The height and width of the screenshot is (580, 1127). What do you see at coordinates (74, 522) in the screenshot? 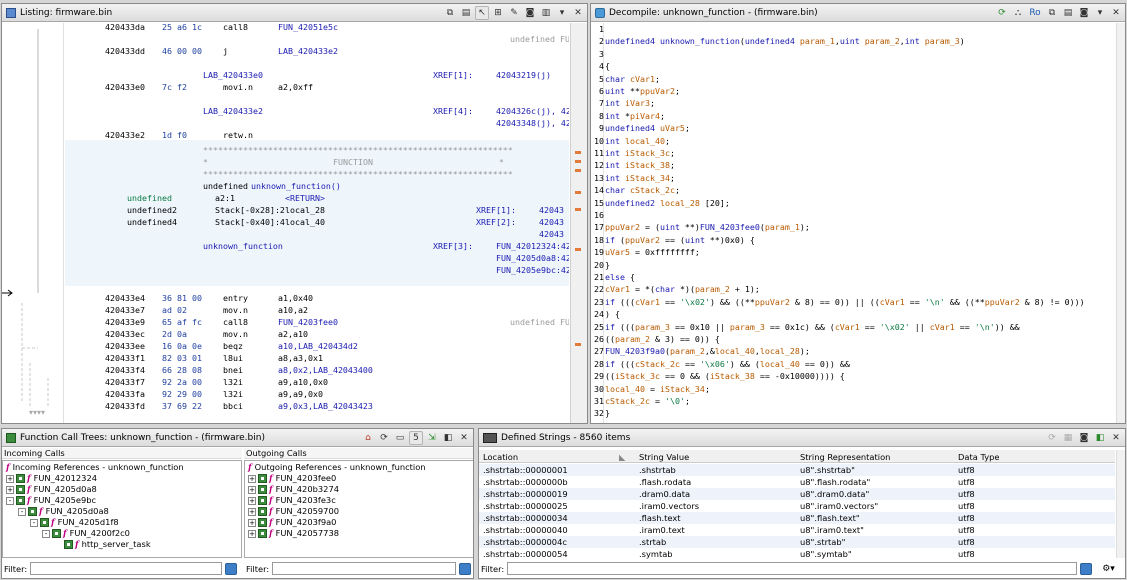
I see `tree-item: - f FUN_4205d1f8` at bounding box center [74, 522].